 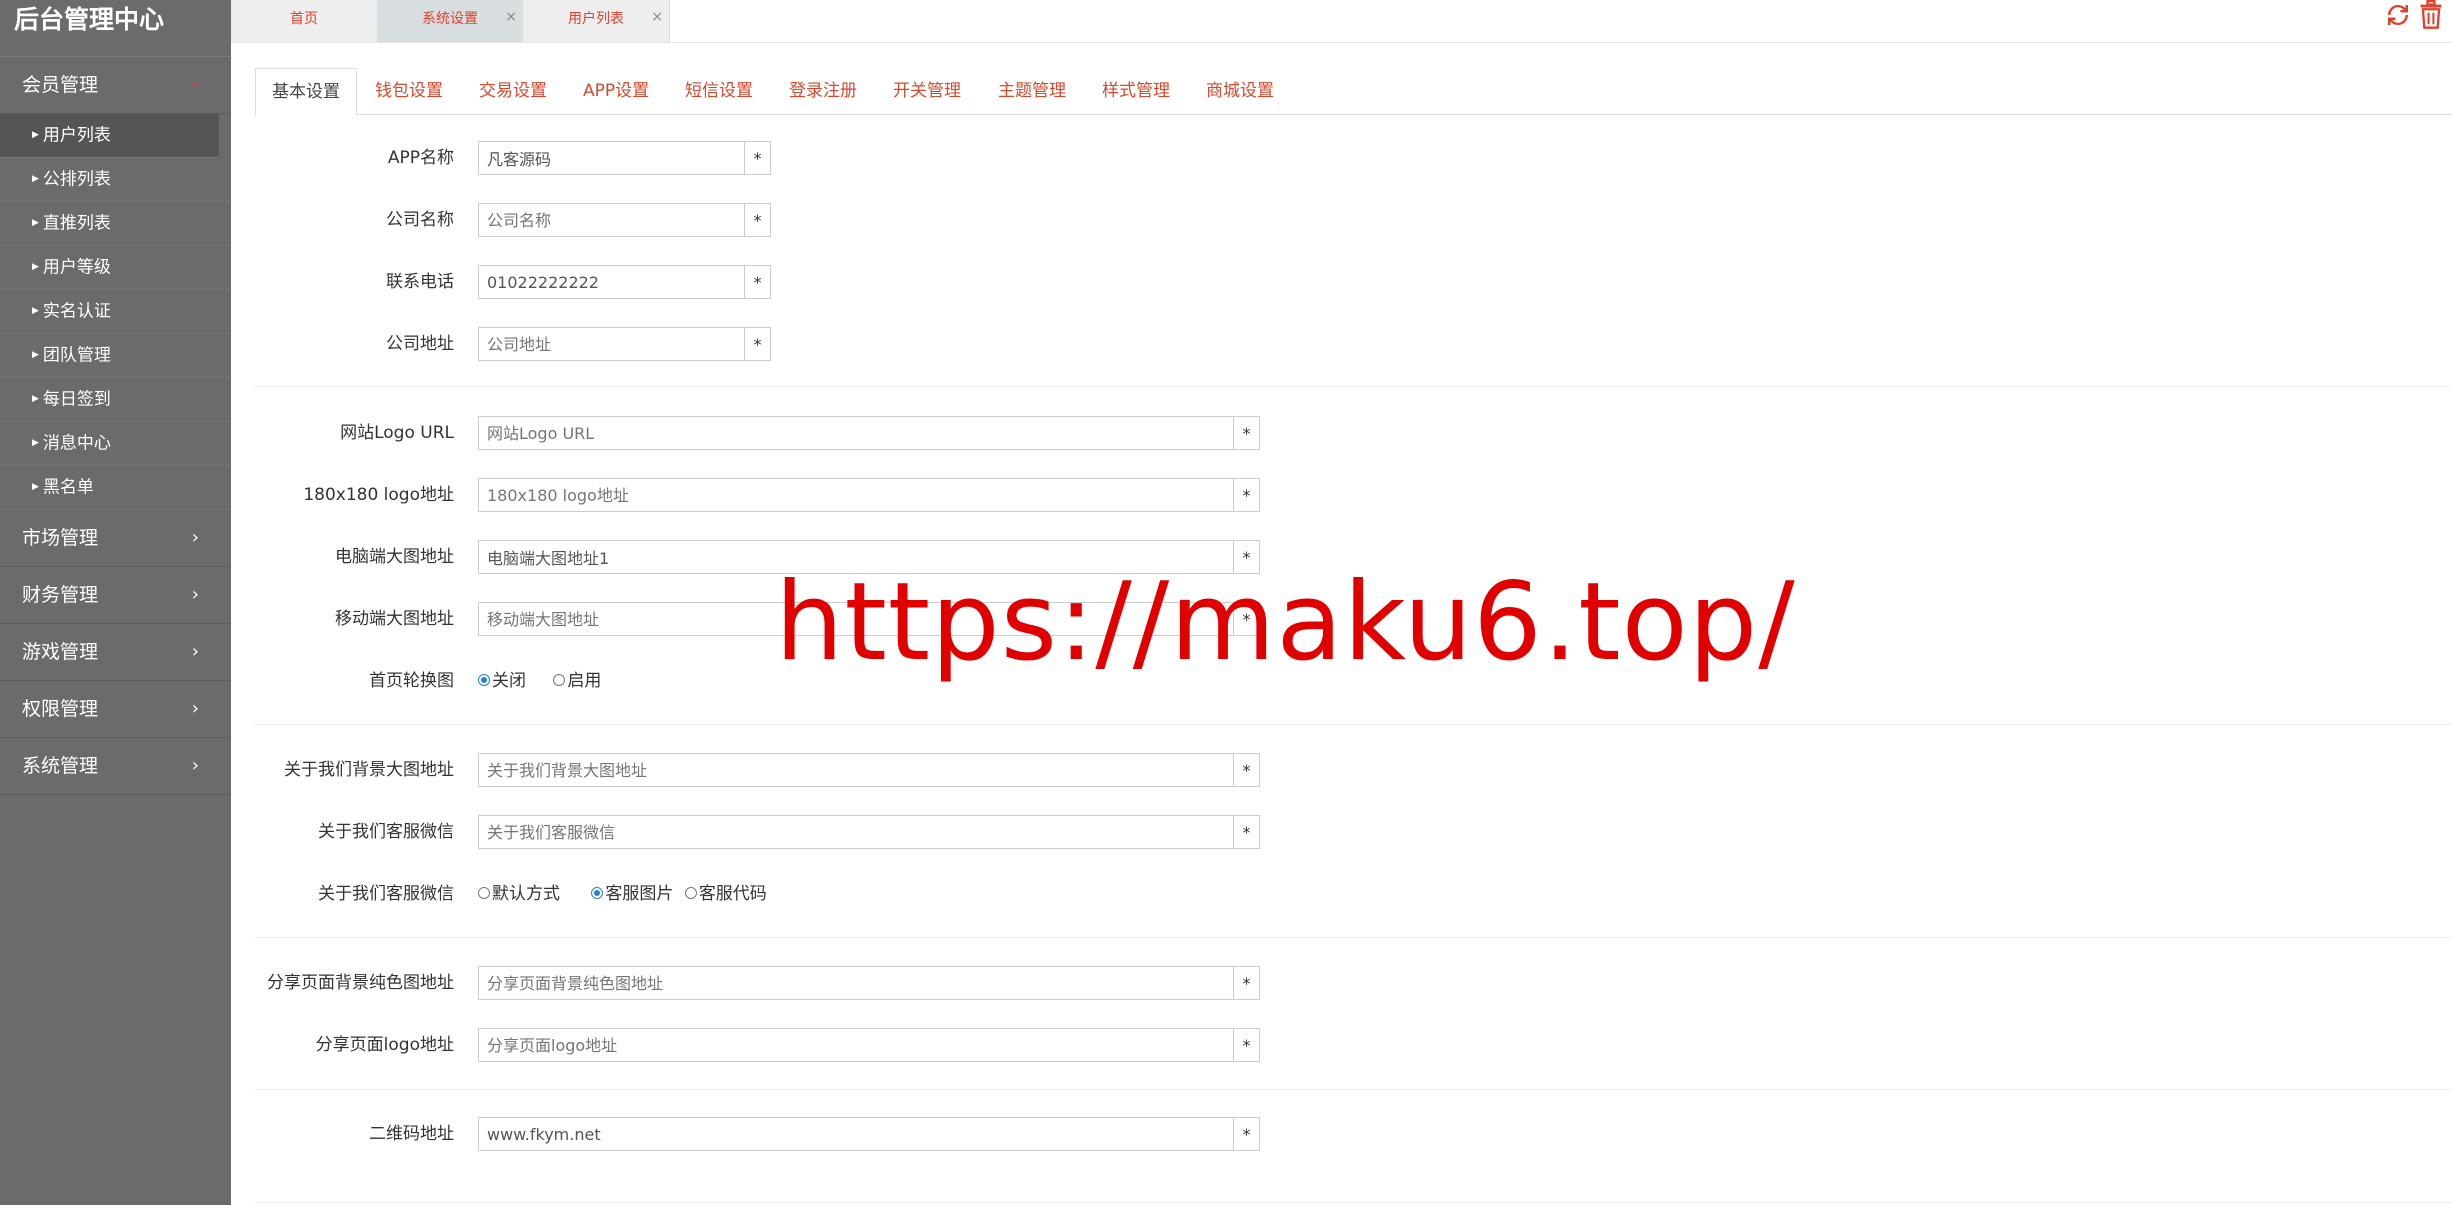 I want to click on menu-group-label: 游戏管理, so click(x=60, y=652).